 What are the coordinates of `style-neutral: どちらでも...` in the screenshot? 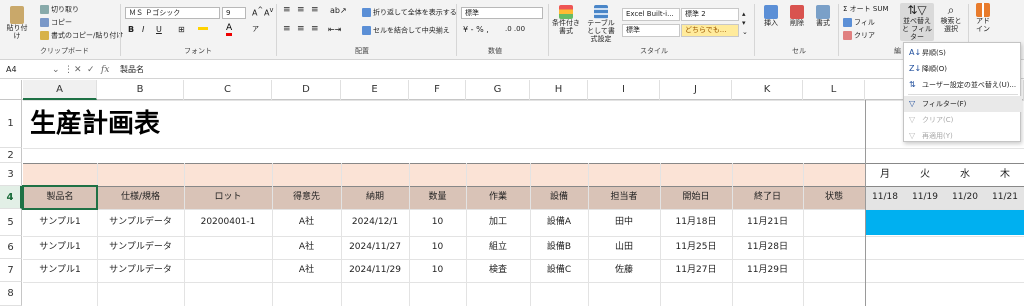 It's located at (710, 30).